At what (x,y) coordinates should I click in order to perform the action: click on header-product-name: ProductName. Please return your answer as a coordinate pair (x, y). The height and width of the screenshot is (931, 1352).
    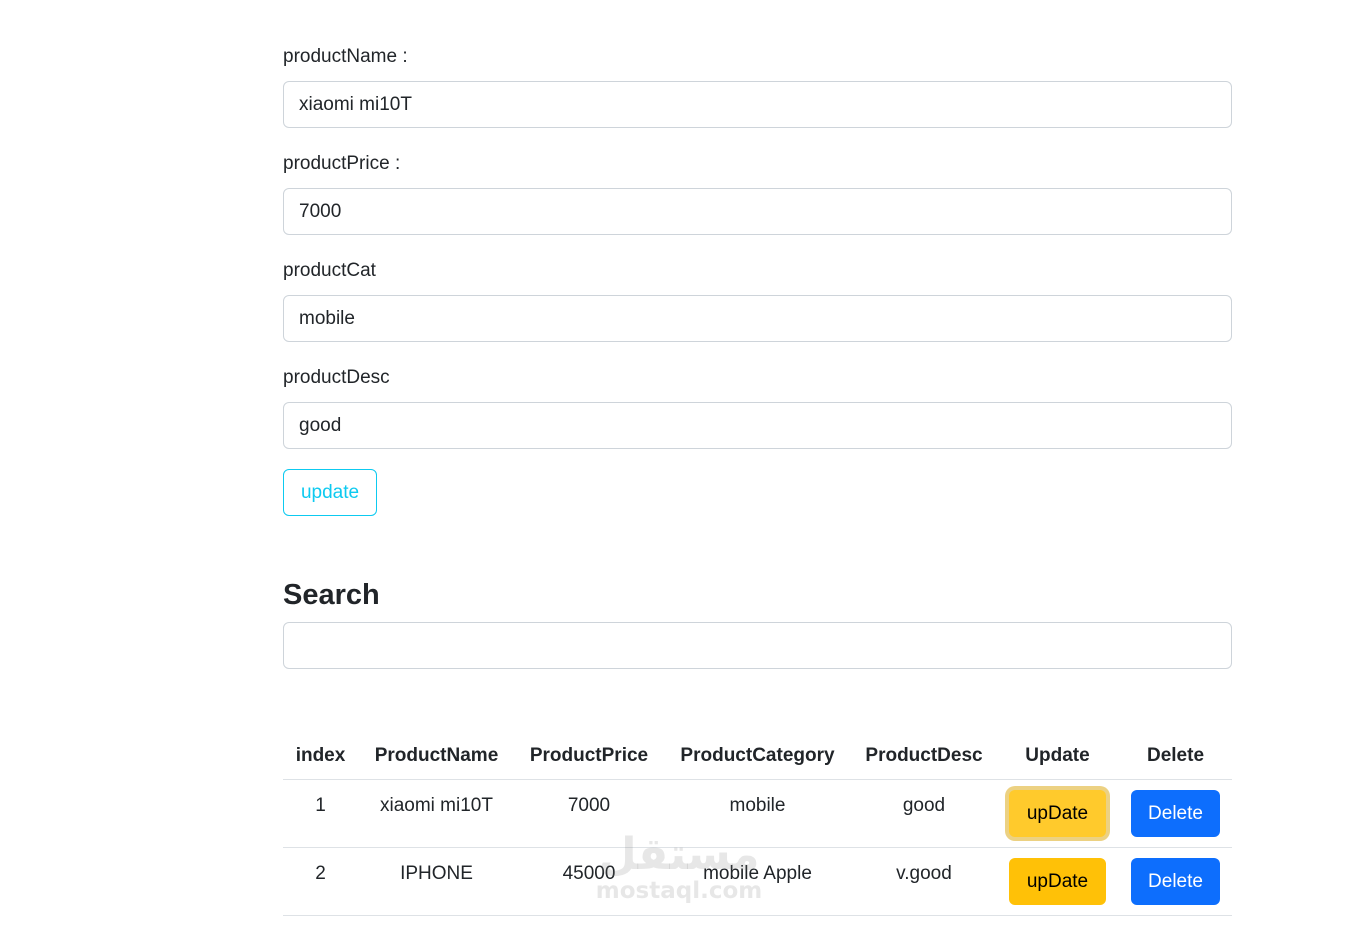
    Looking at the image, I should click on (436, 756).